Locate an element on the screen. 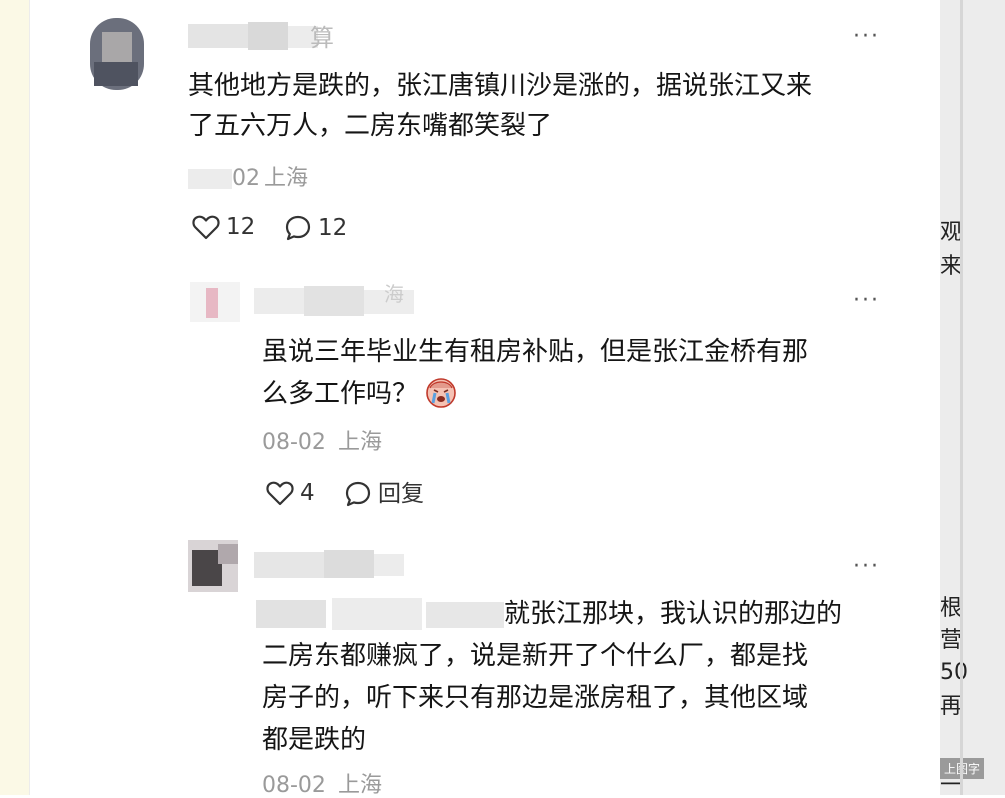 The width and height of the screenshot is (1005, 798). reply-label: 回复 is located at coordinates (401, 493).